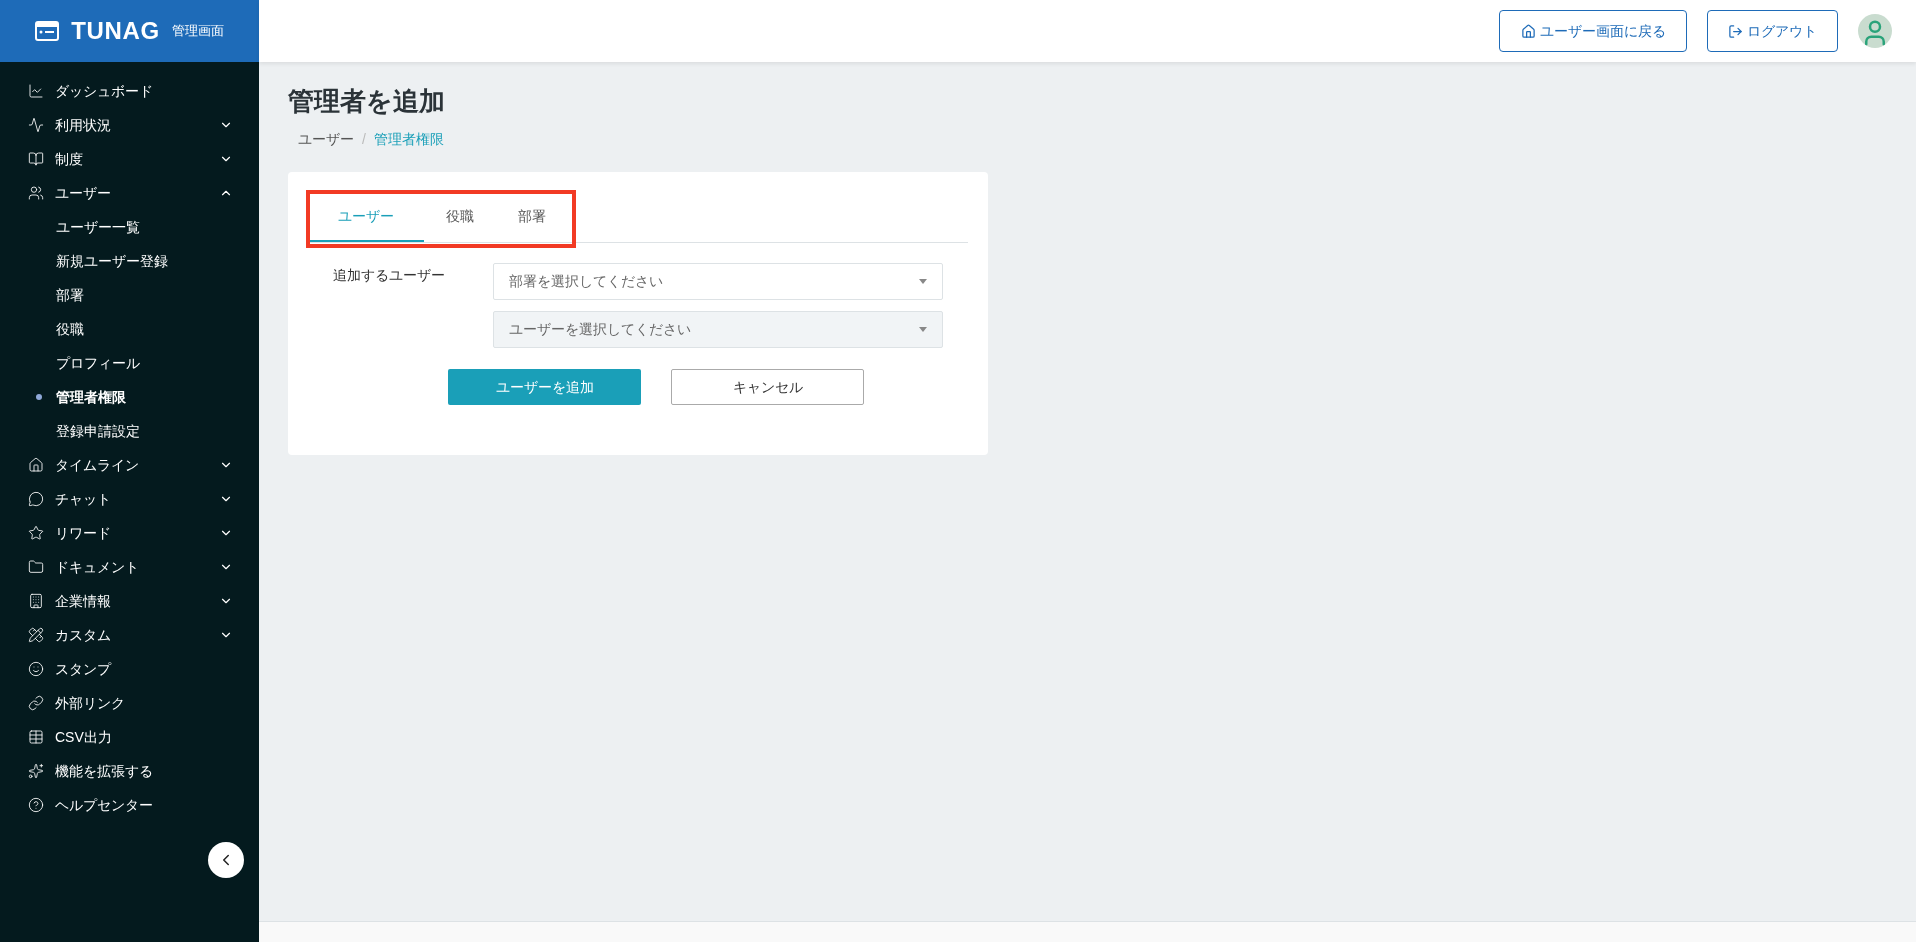  Describe the element at coordinates (1593, 31) in the screenshot. I see `back-to-user-screen-button: ユーザー画面に戻る` at that location.